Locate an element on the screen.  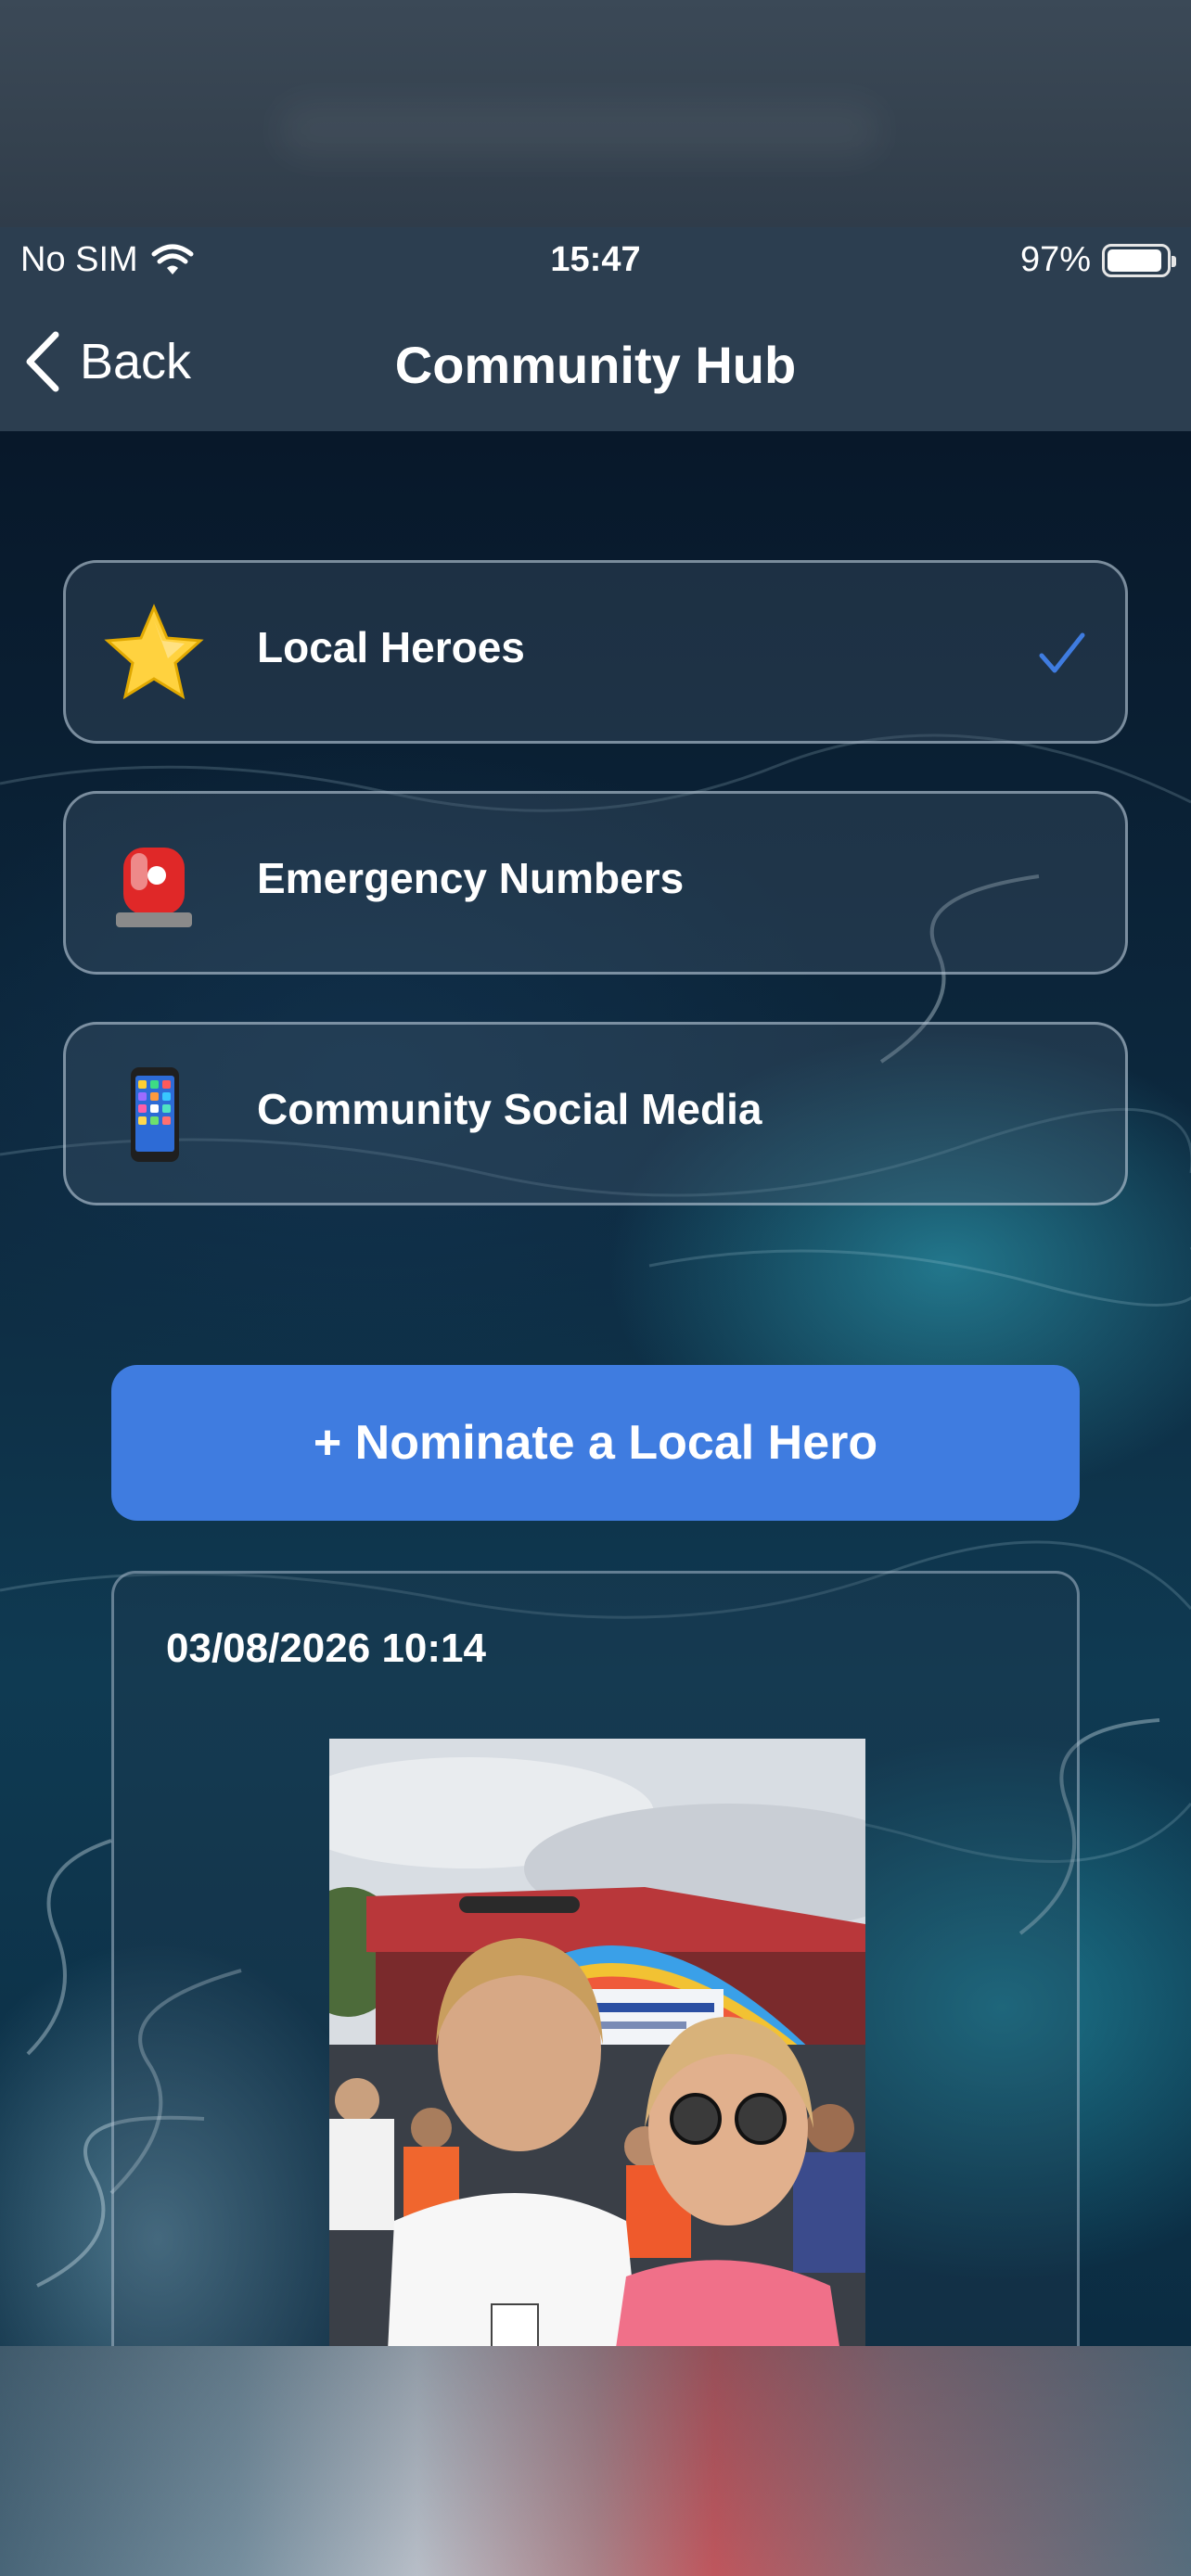
menu-item-emergency-numbers: Emergency Numbers is located at coordinates (595, 883).